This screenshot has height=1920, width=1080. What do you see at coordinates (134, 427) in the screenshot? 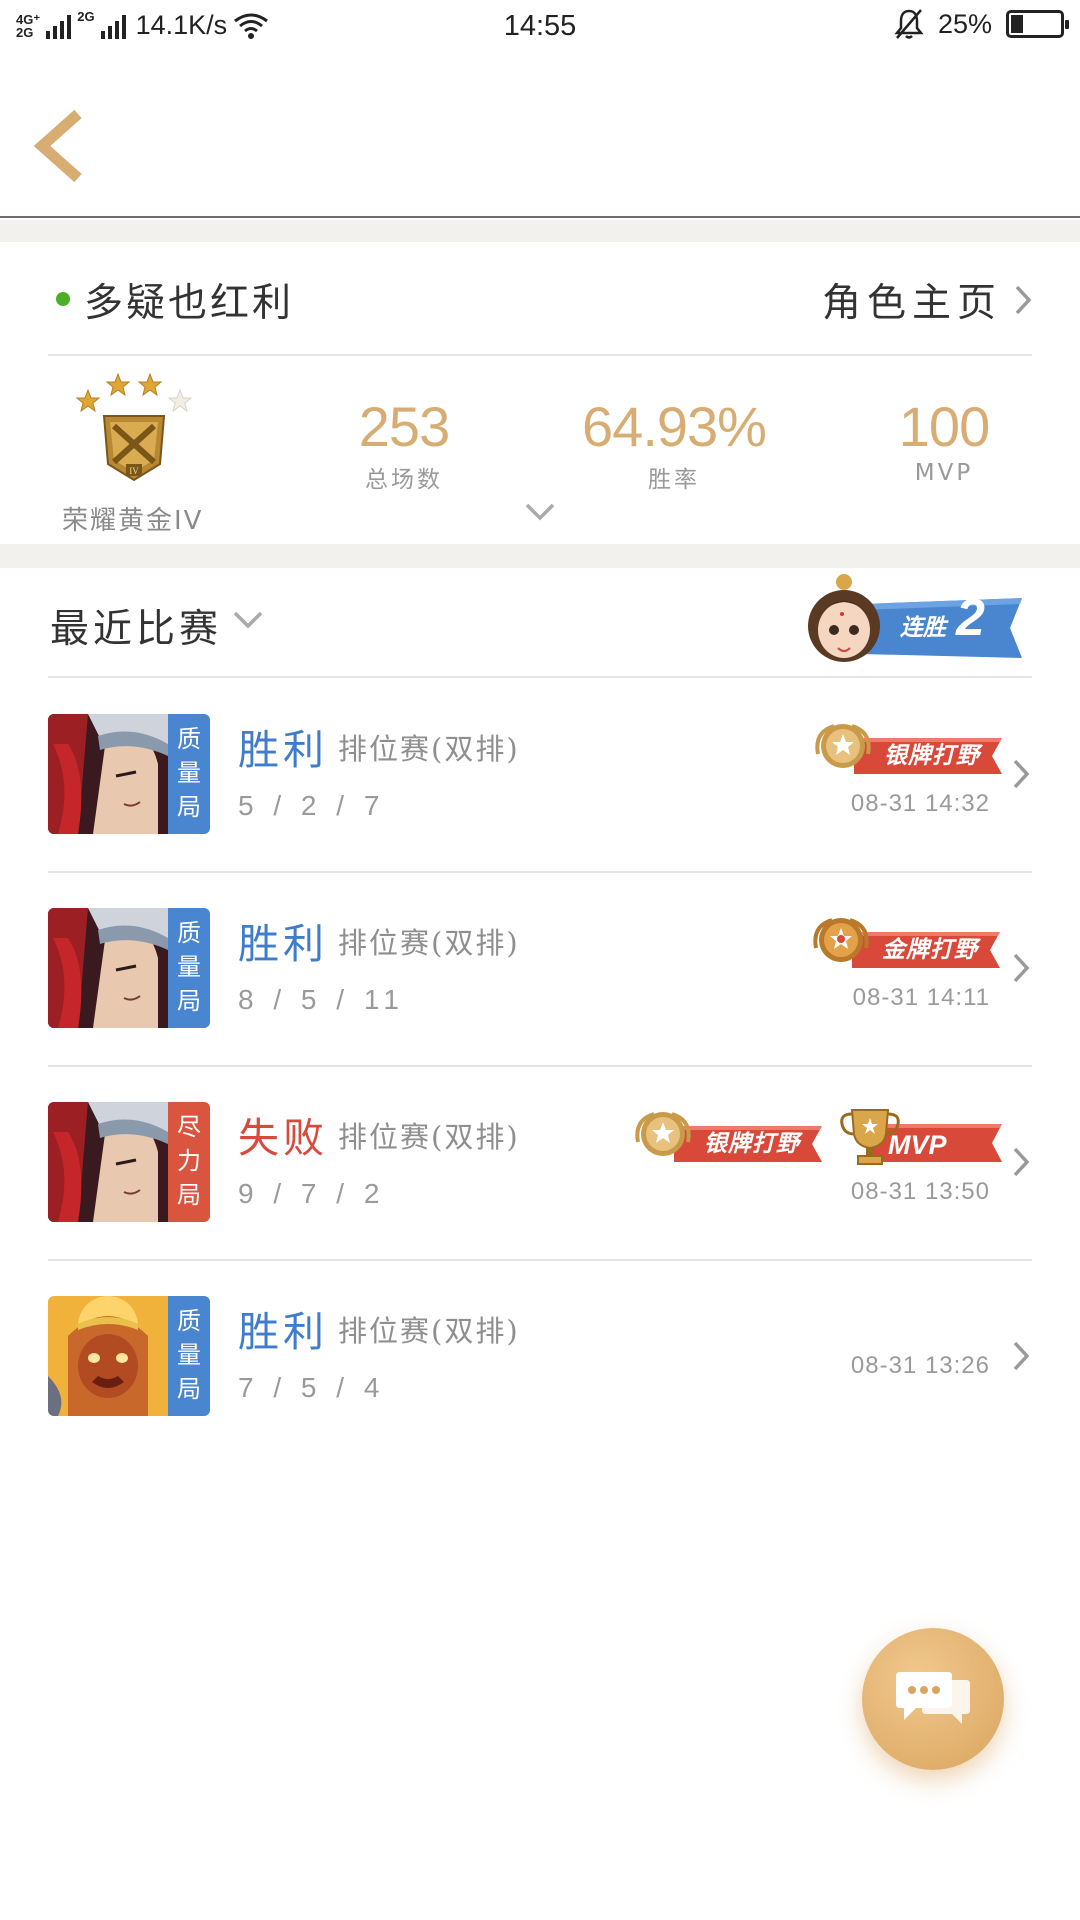
I see `rank-emblem: IV` at bounding box center [134, 427].